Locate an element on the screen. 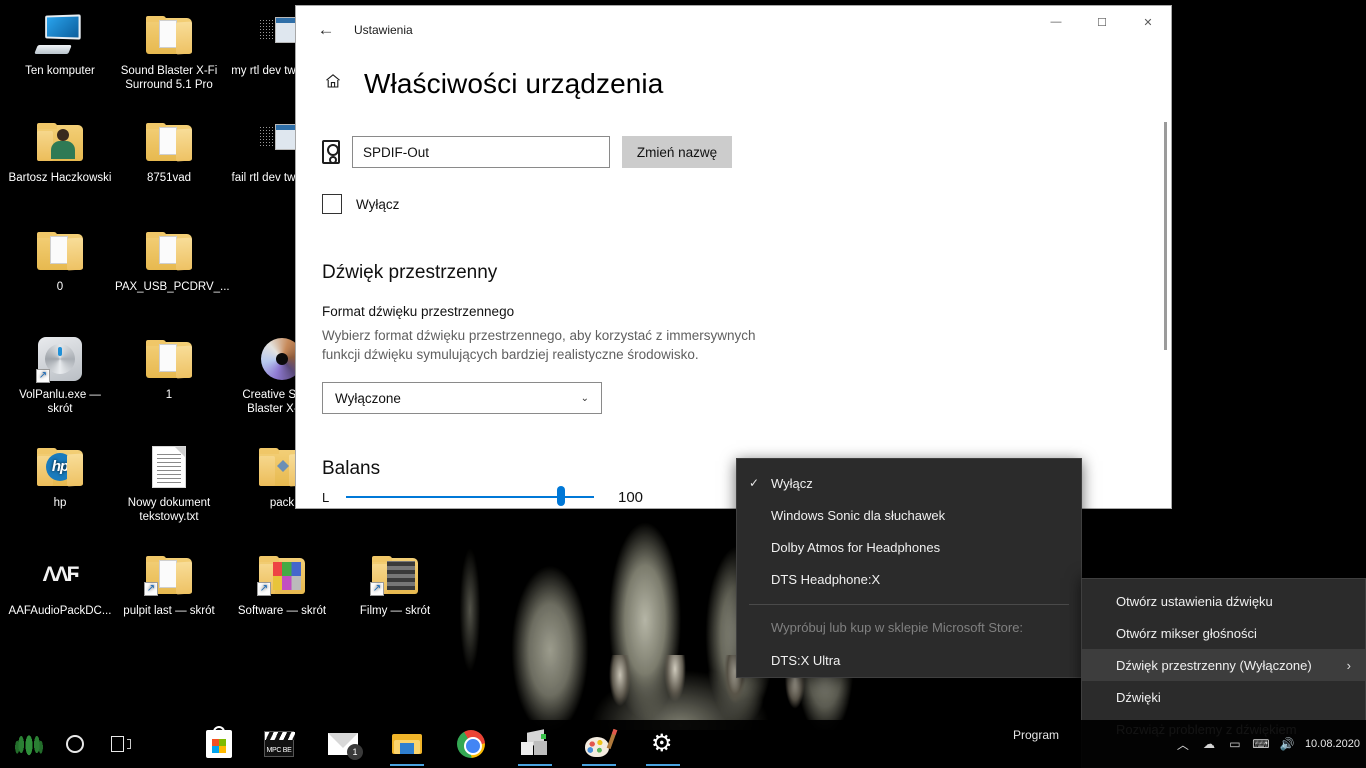 The width and height of the screenshot is (1366, 768). 3d-device-viewer-icon is located at coordinates (535, 743).